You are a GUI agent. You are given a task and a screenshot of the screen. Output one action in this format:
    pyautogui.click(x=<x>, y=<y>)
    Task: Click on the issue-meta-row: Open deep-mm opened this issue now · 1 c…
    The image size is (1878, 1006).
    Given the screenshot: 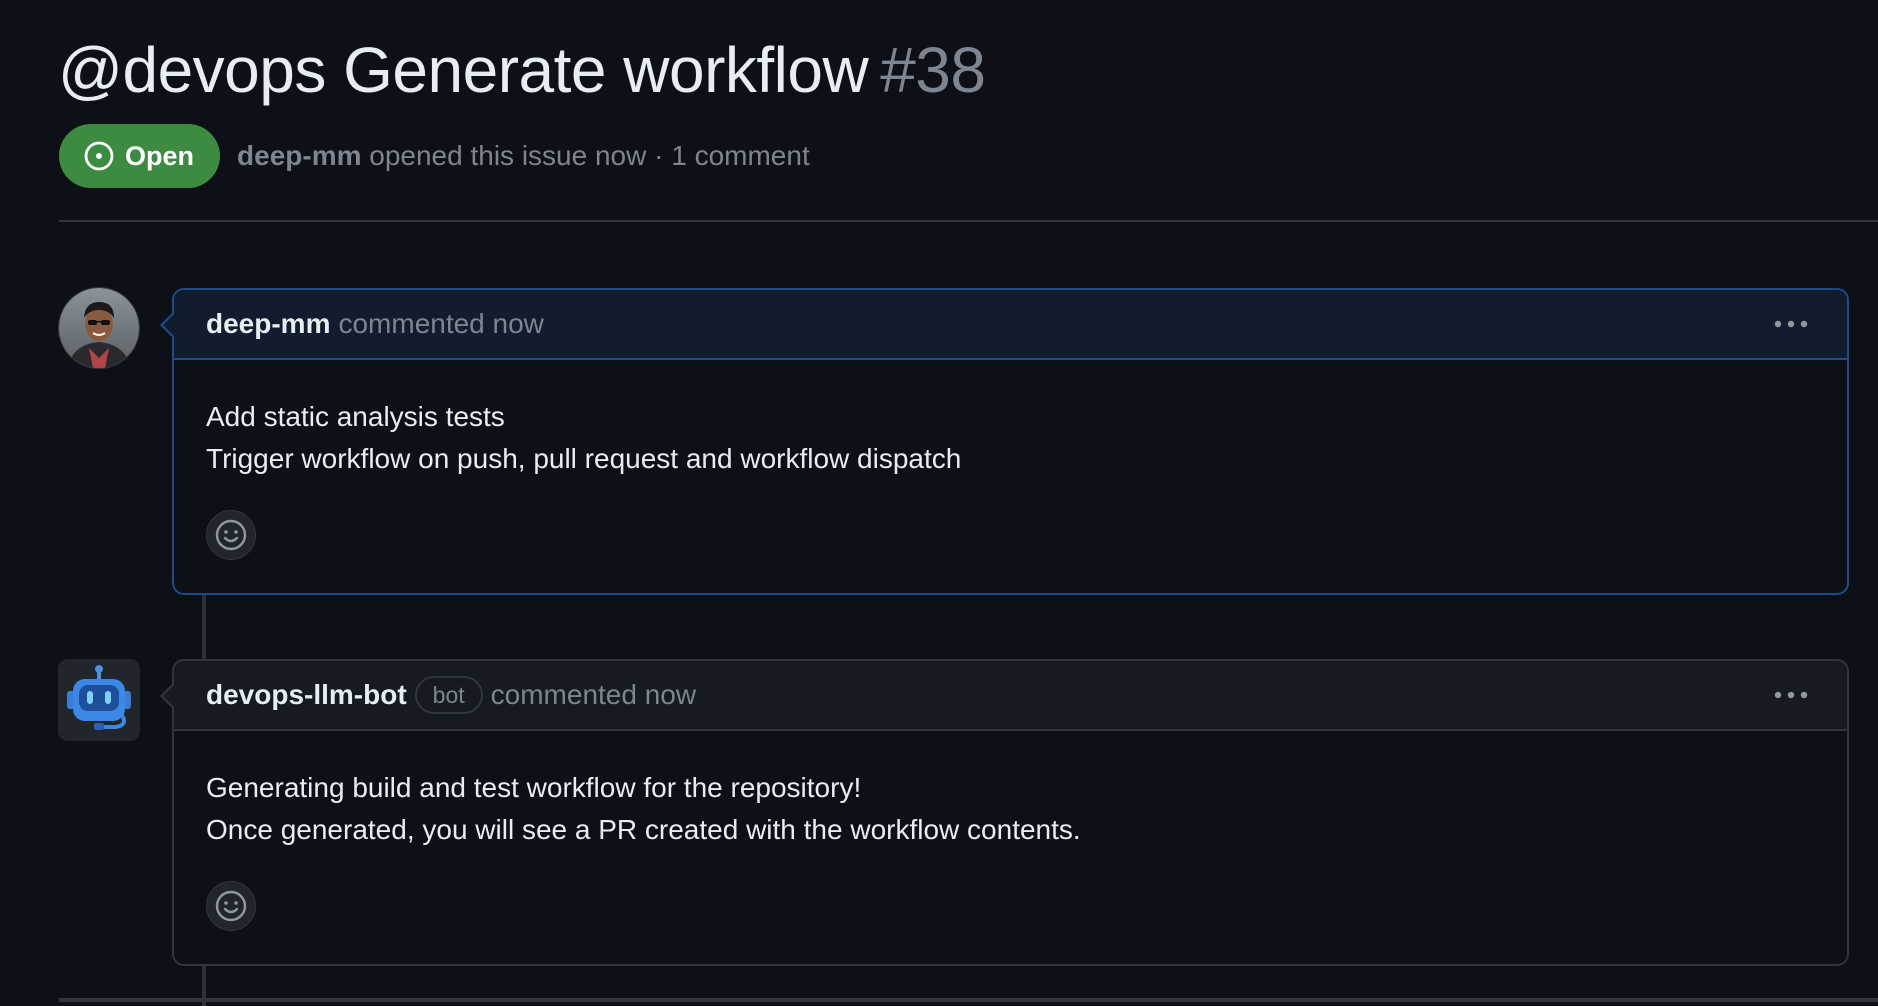 What is the action you would take?
    pyautogui.click(x=434, y=156)
    